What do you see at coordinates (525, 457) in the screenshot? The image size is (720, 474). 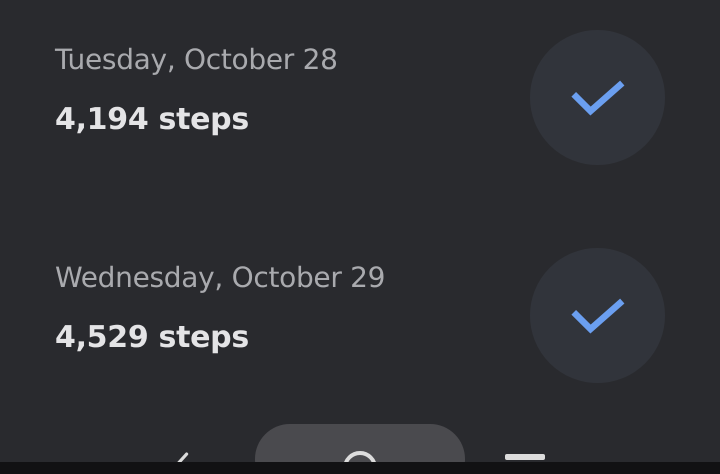 I see `recents-icon` at bounding box center [525, 457].